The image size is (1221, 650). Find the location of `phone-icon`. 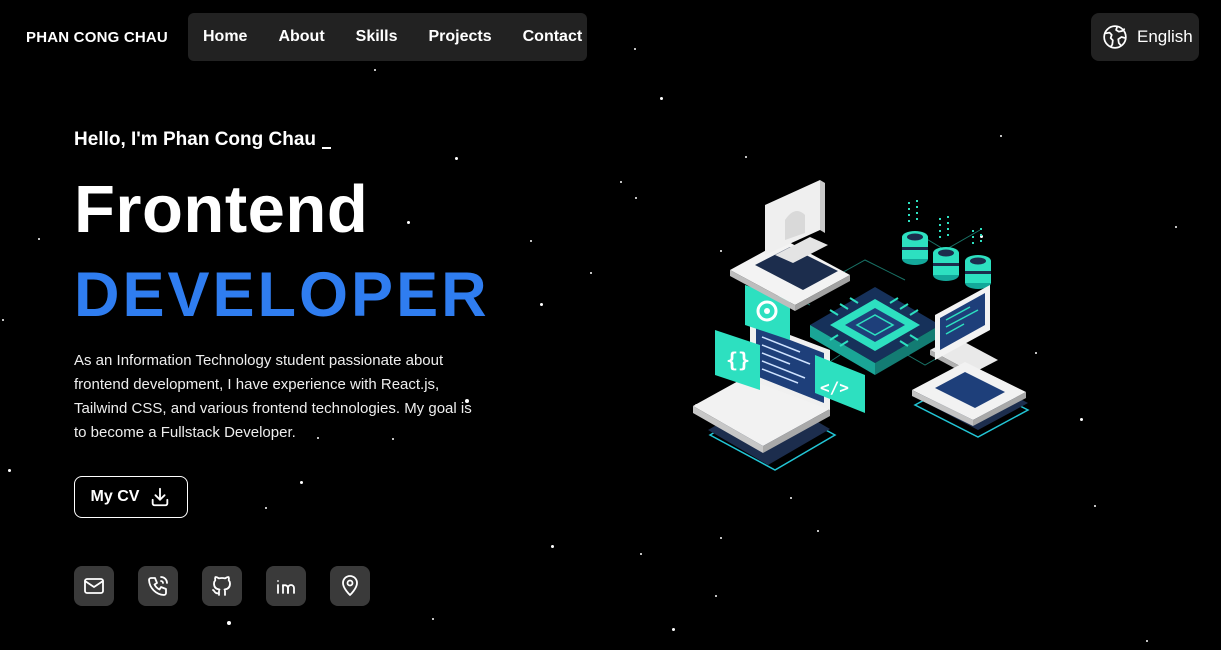

phone-icon is located at coordinates (158, 586).